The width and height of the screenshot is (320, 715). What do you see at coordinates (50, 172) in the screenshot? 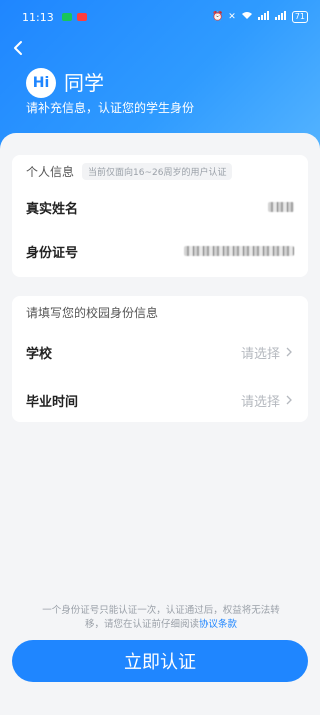
I see `personal-info-title: 个人信息` at bounding box center [50, 172].